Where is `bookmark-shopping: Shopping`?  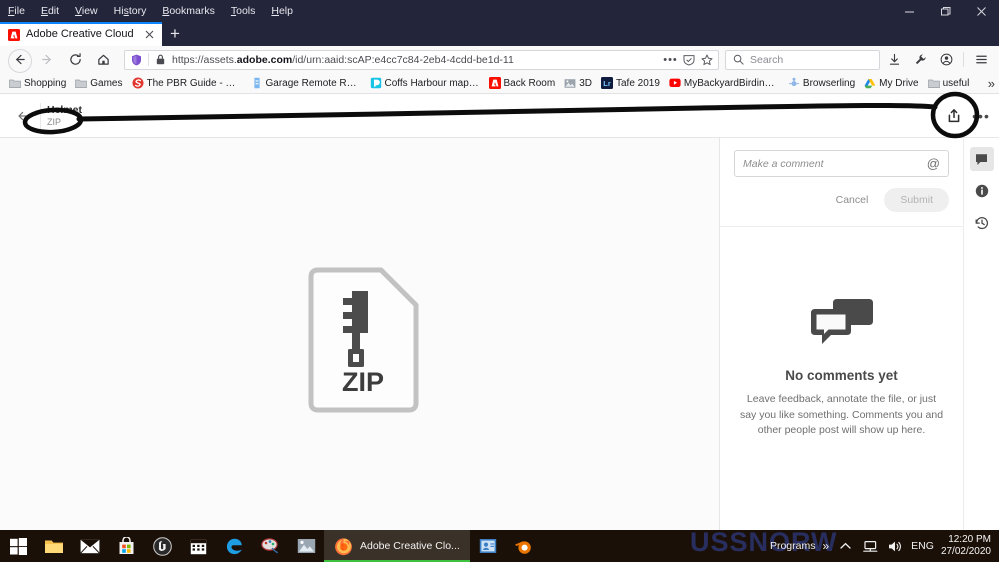 bookmark-shopping: Shopping is located at coordinates (37, 83).